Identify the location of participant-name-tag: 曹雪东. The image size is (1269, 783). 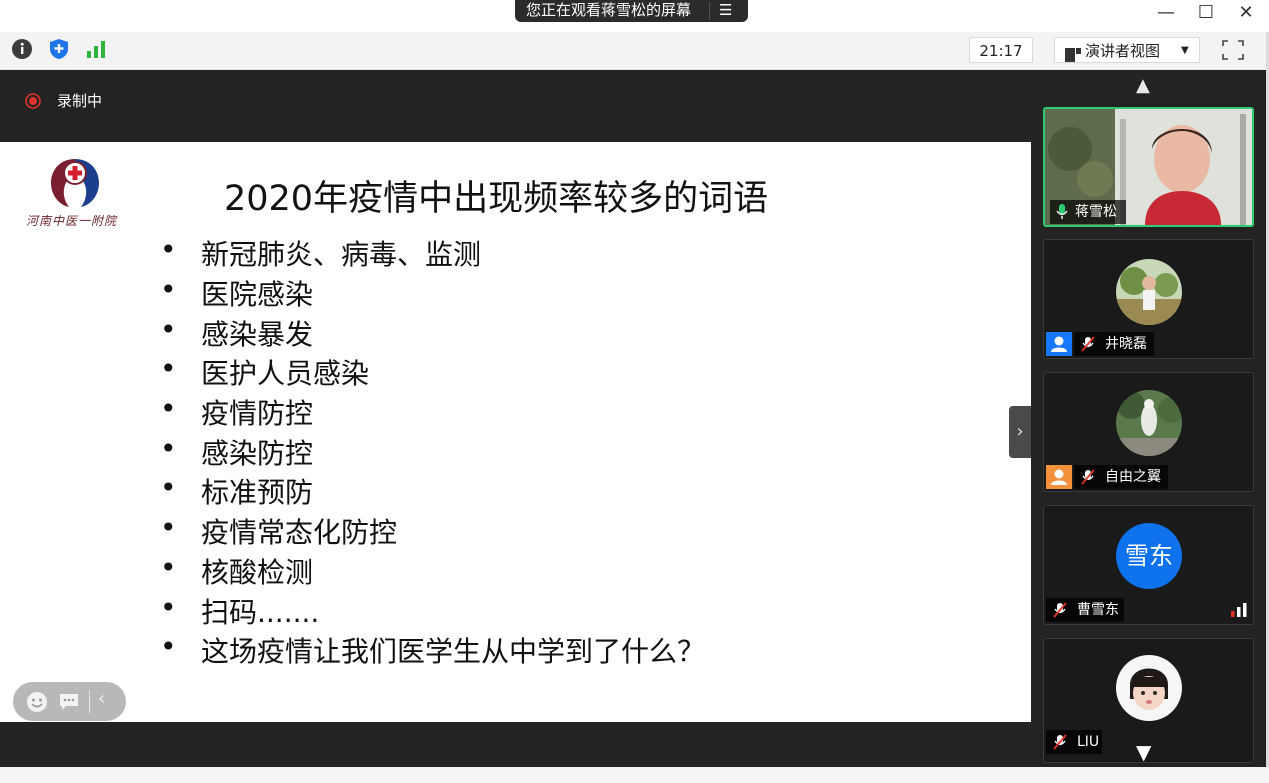
(1085, 610).